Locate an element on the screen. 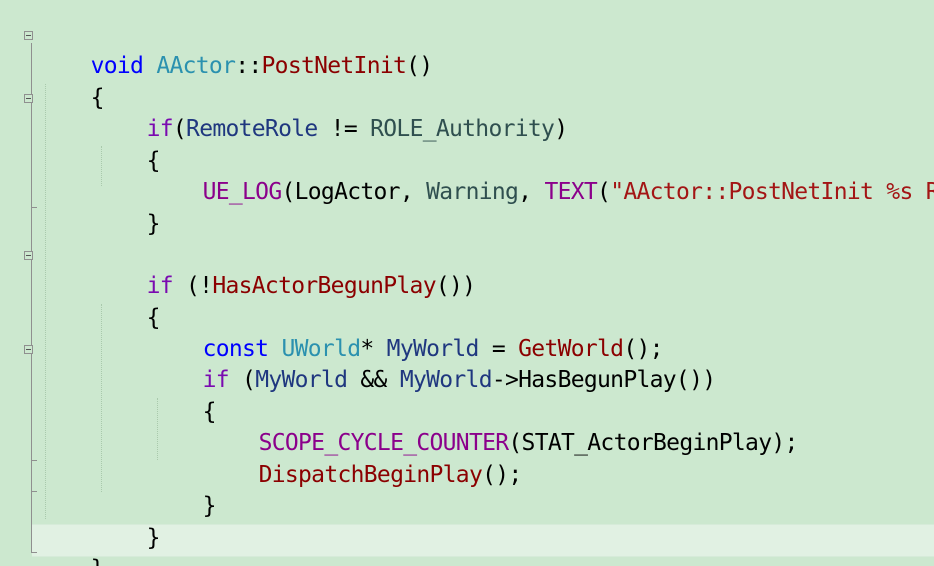 The width and height of the screenshot is (934, 566). arg-warning: Warning is located at coordinates (472, 192).